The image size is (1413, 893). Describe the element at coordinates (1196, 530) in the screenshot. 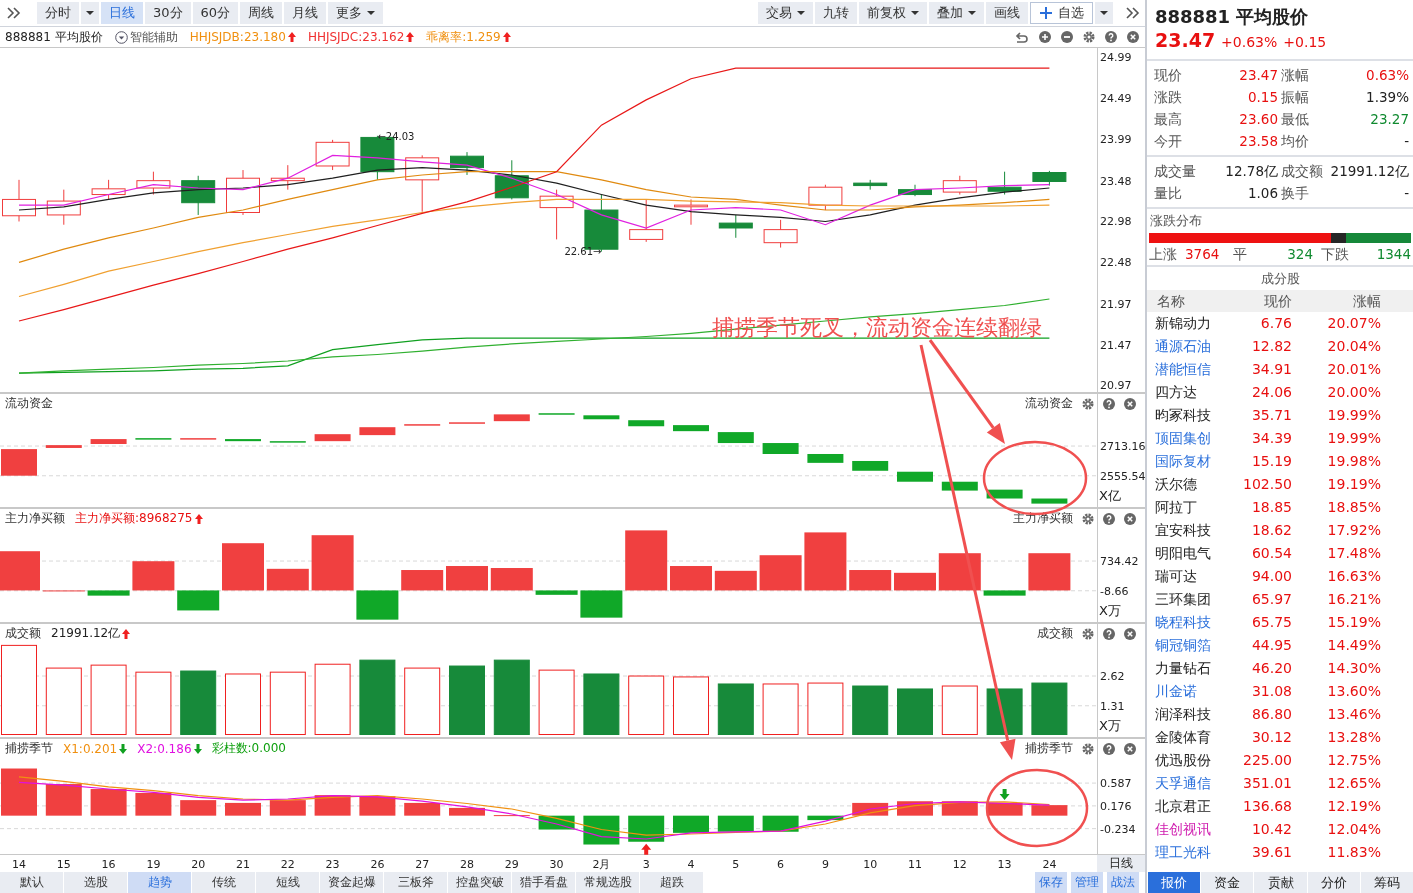

I see `stock-name: 宜安科技` at that location.